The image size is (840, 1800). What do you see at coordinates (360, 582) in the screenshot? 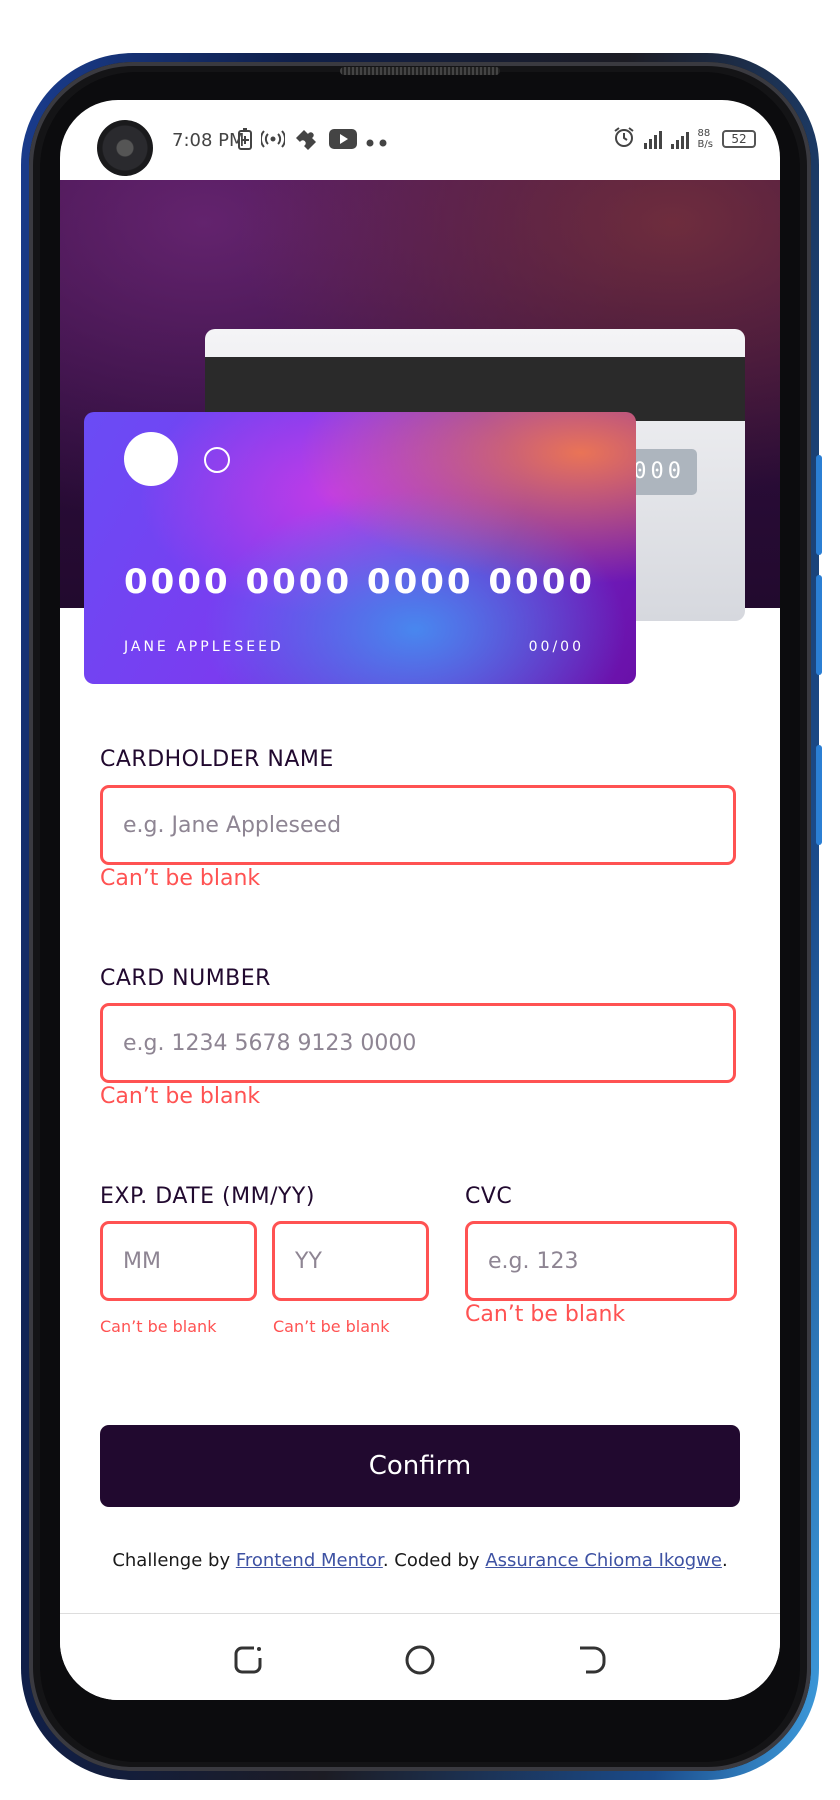
I see `card-front-number: 0000 0000 0000 0000` at bounding box center [360, 582].